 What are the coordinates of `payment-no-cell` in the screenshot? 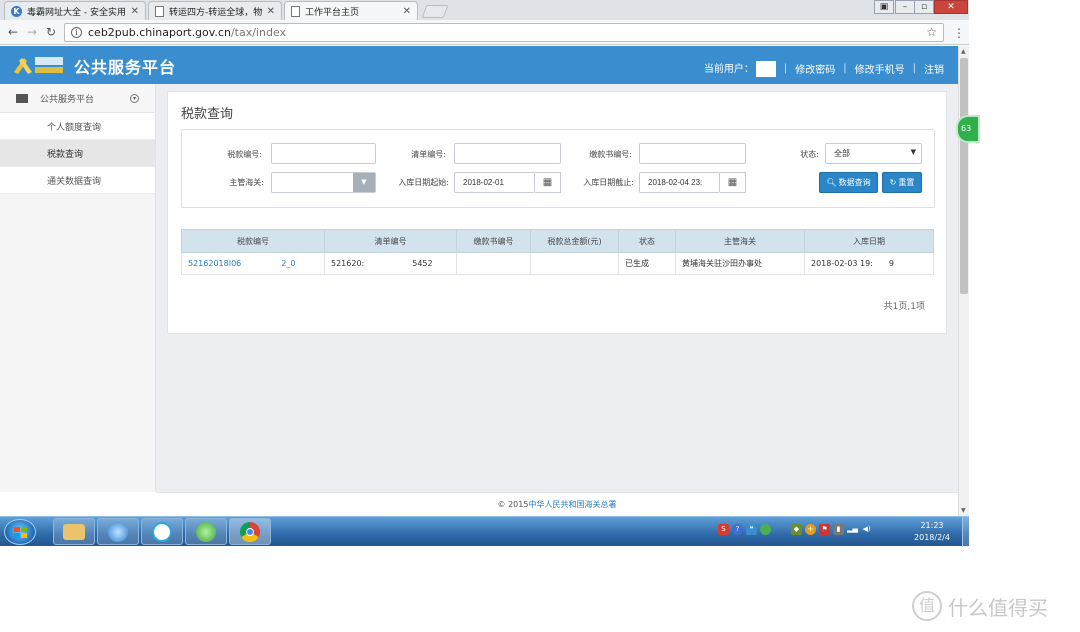 It's located at (493, 263).